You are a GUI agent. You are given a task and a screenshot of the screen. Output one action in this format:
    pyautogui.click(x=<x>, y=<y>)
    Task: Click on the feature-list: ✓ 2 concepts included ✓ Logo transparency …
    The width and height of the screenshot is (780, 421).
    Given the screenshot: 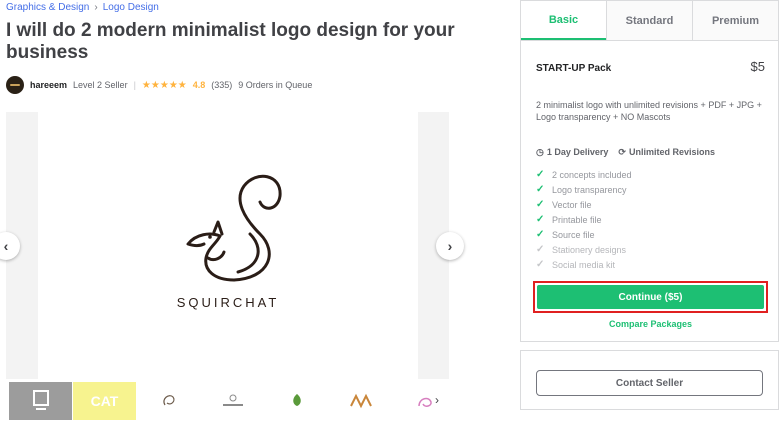 What is the action you would take?
    pyautogui.click(x=584, y=219)
    